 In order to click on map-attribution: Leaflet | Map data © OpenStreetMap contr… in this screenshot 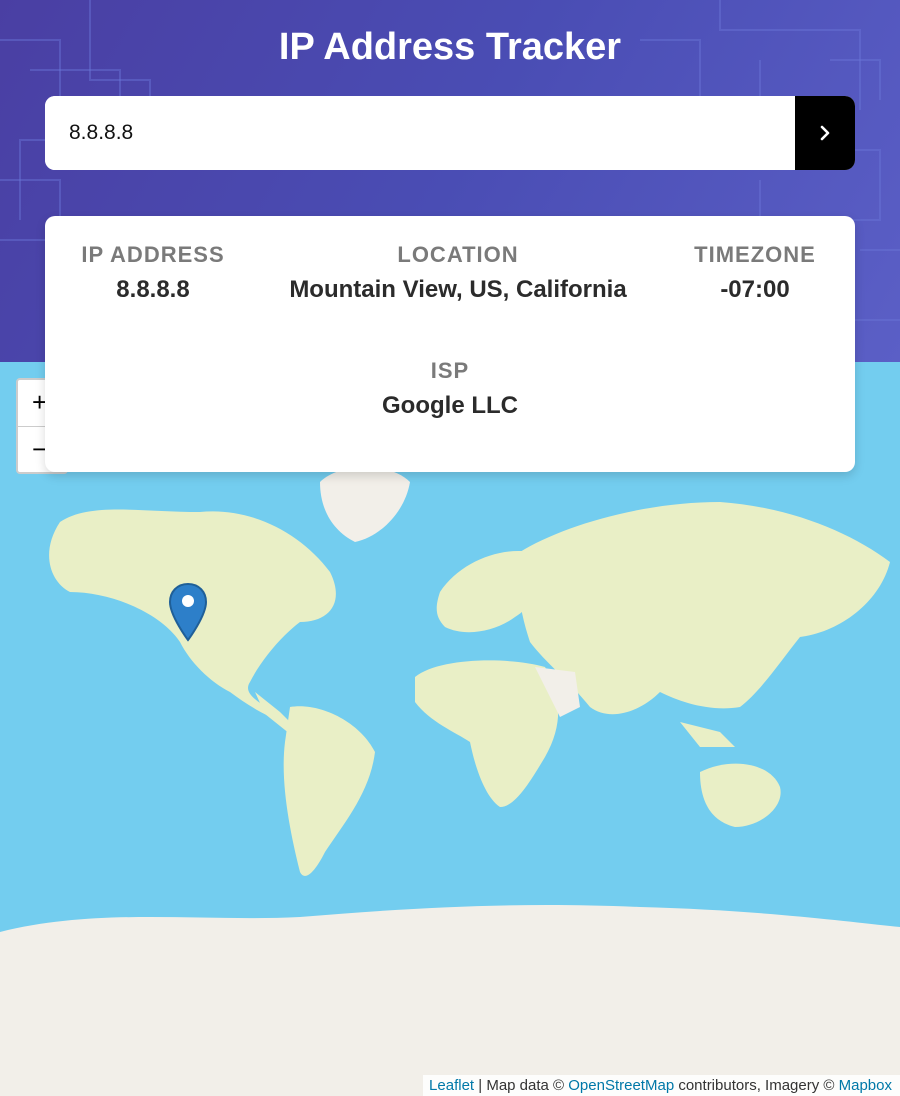, I will do `click(661, 1085)`.